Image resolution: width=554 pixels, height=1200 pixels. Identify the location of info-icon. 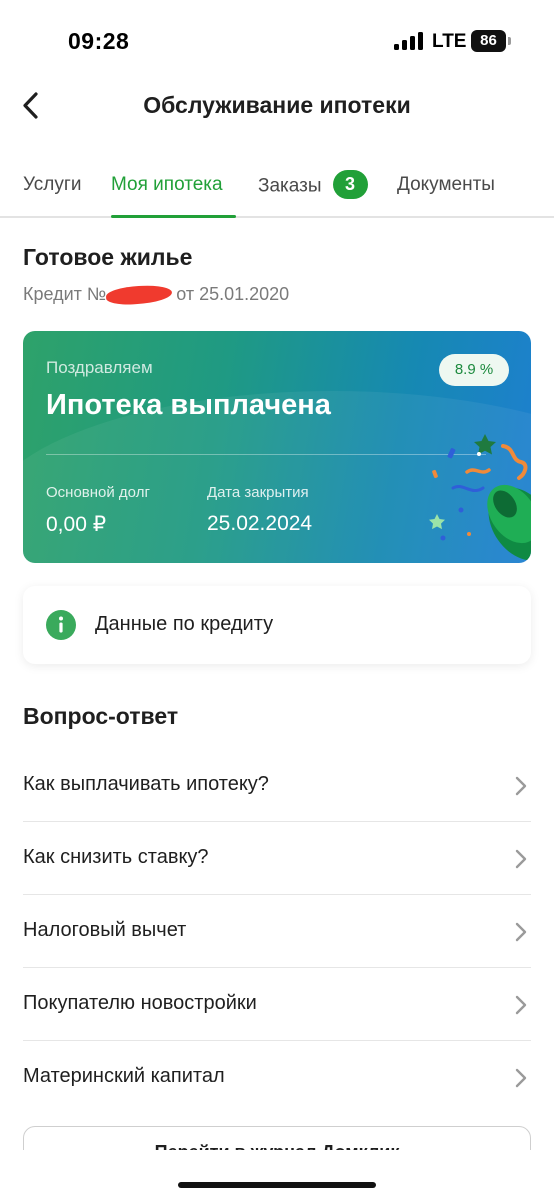
(61, 625).